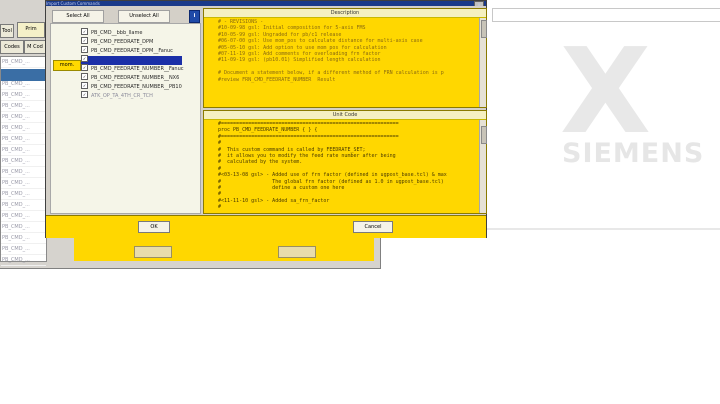 This screenshot has height=404, width=720. What do you see at coordinates (345, 13) in the screenshot?
I see `description-panel-title: Description` at bounding box center [345, 13].